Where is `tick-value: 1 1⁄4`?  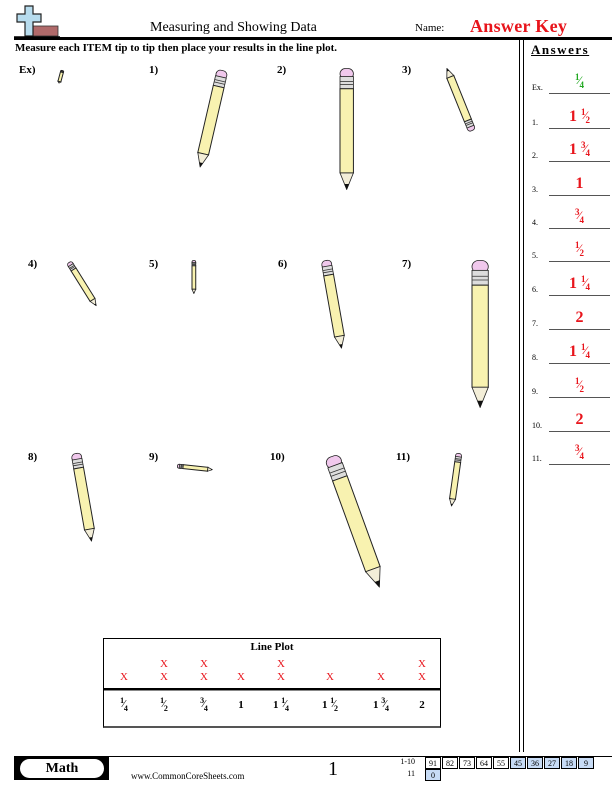 tick-value: 1 1⁄4 is located at coordinates (281, 704).